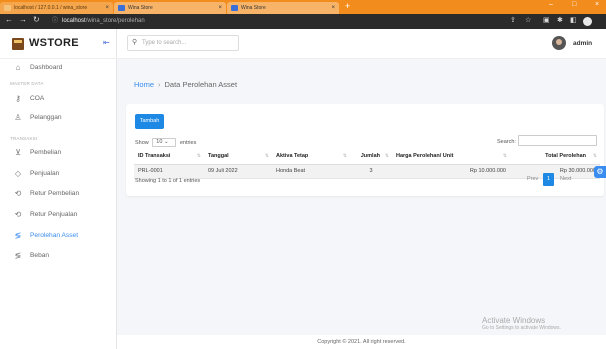  Describe the element at coordinates (371, 157) in the screenshot. I see `column-header-jumlah: Jumlah ⇅` at that location.